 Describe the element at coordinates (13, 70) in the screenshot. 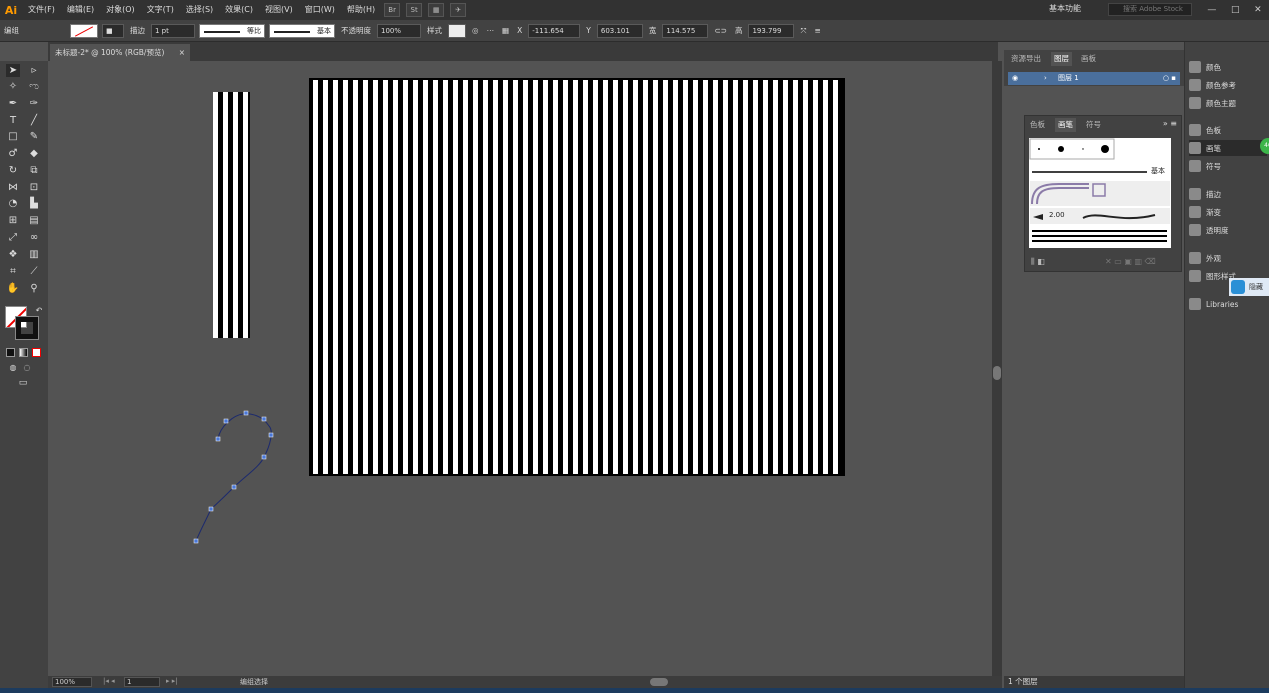

I see `selection-tool-icon: ➤` at that location.